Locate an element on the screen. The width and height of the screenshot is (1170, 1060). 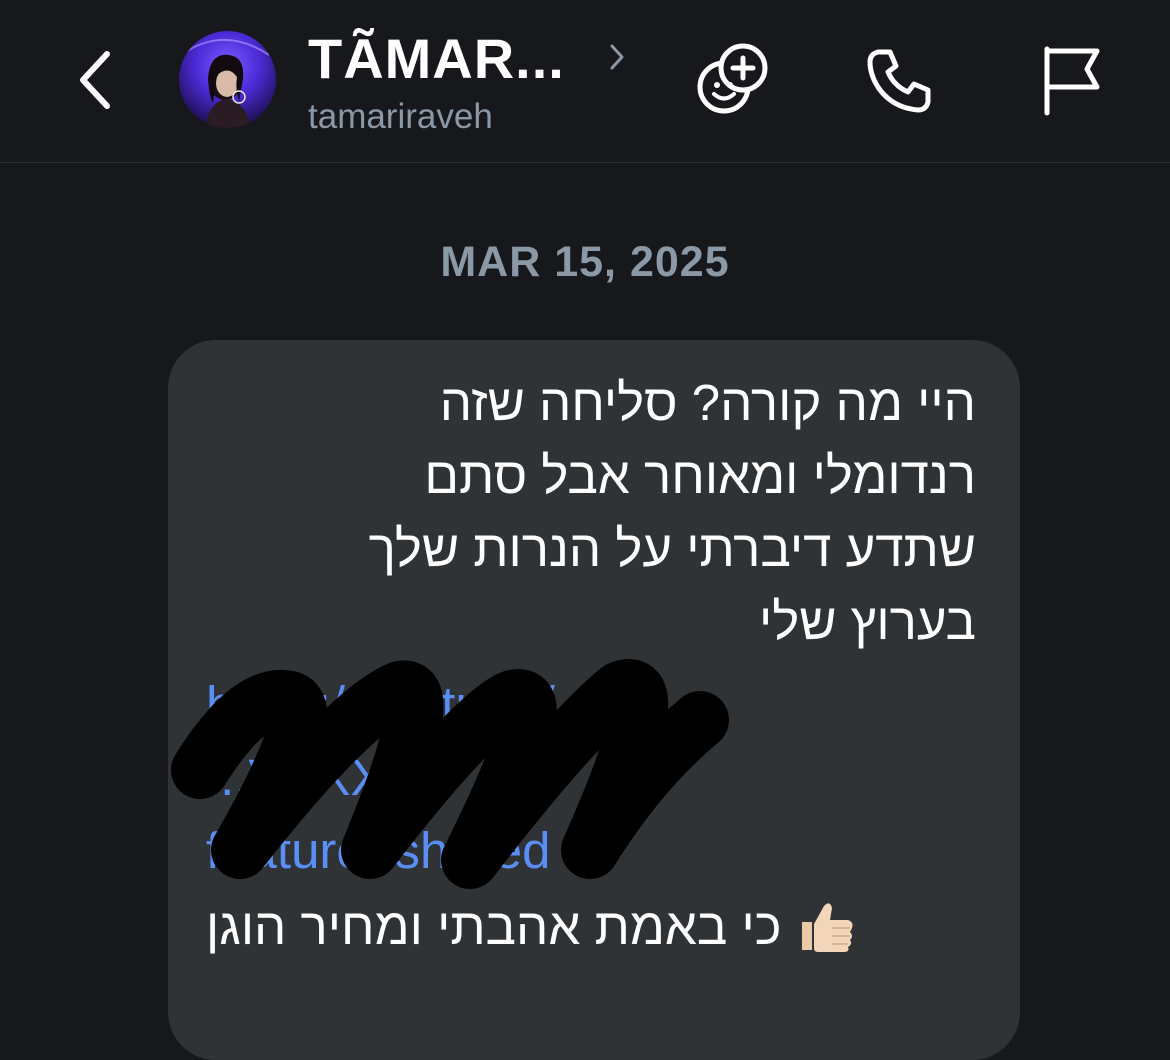
message-line: רנדומלי ומאוחר אבל סתם is located at coordinates (700, 475).